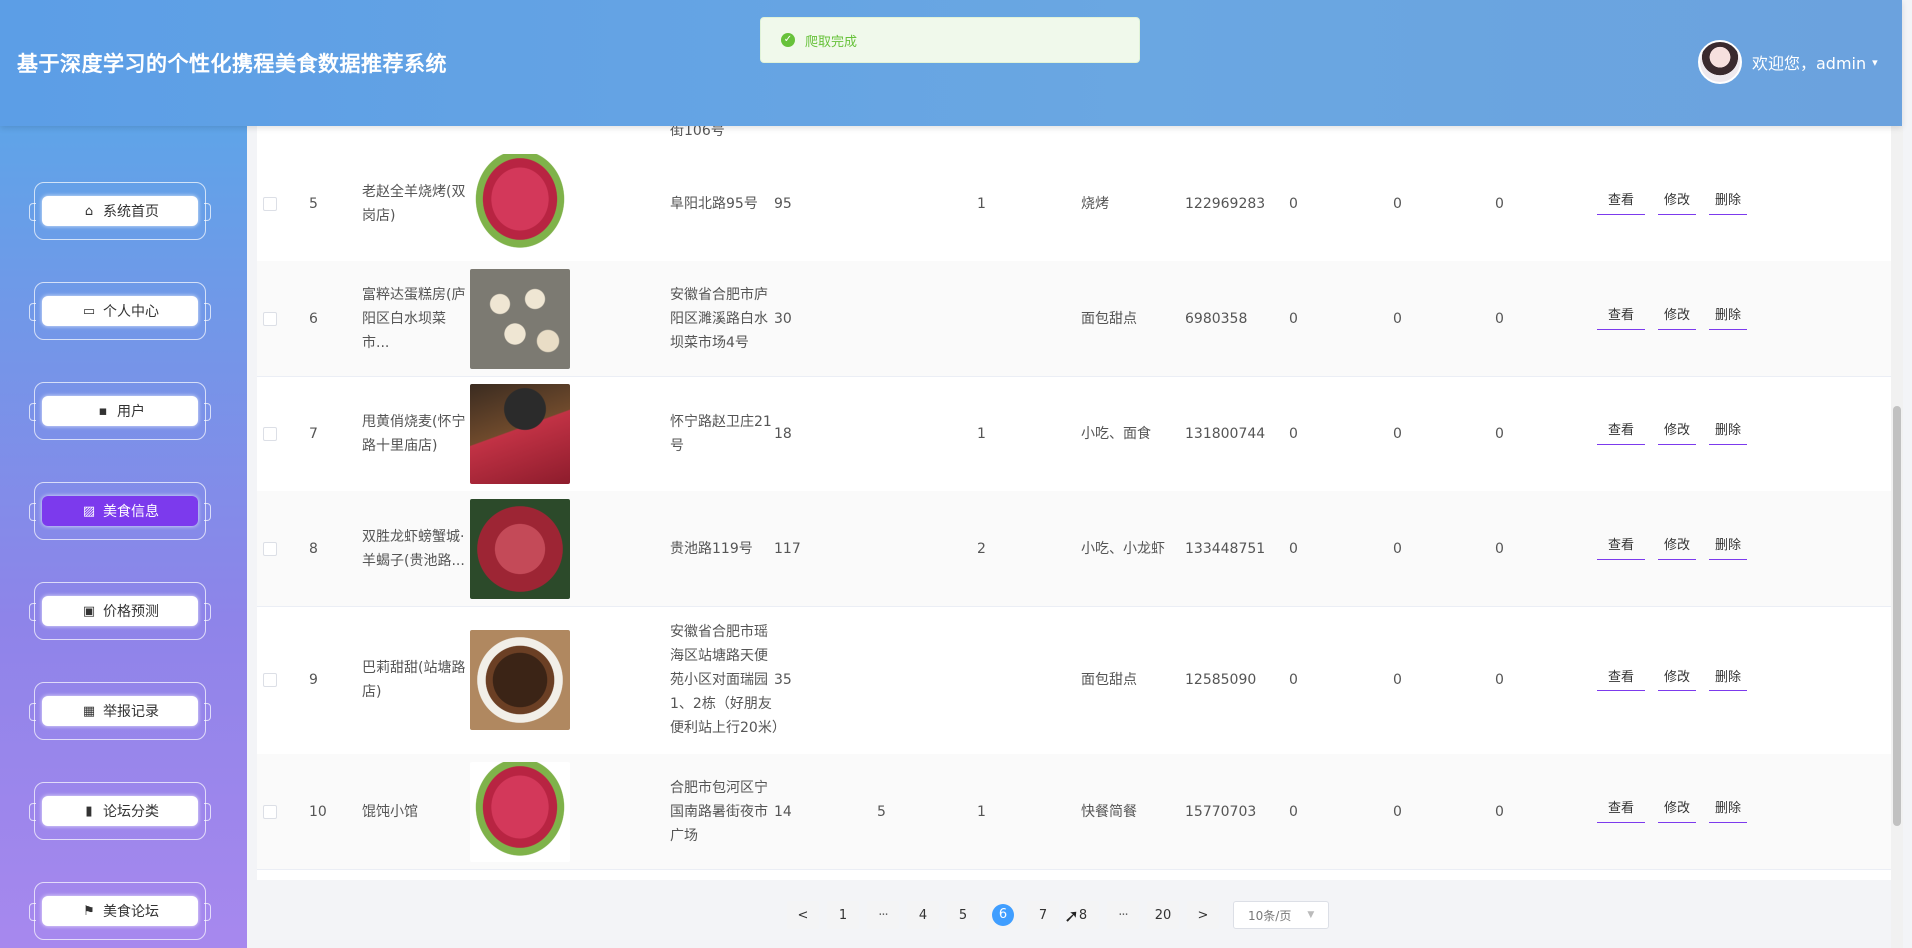 This screenshot has width=1912, height=948. What do you see at coordinates (1897, 616) in the screenshot?
I see `scroll-thumb` at bounding box center [1897, 616].